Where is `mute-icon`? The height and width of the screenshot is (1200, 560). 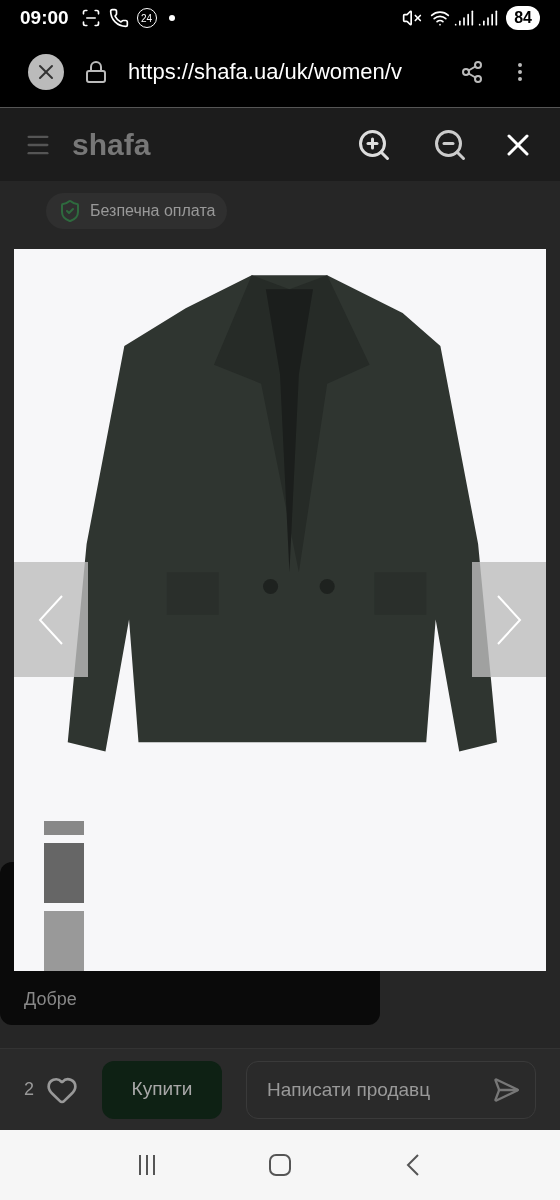
mute-icon is located at coordinates (412, 18).